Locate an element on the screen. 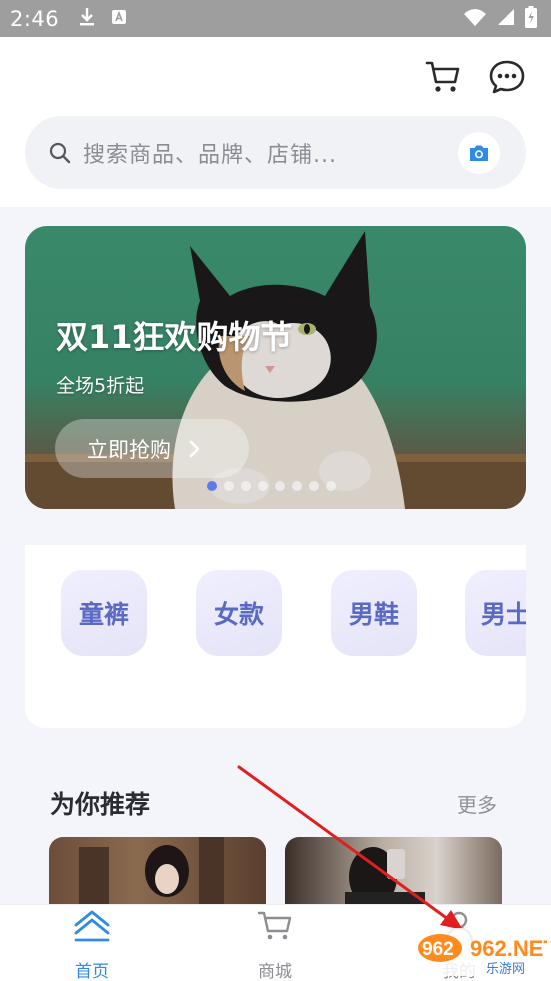 The height and width of the screenshot is (981, 551). home-icon is located at coordinates (92, 926).